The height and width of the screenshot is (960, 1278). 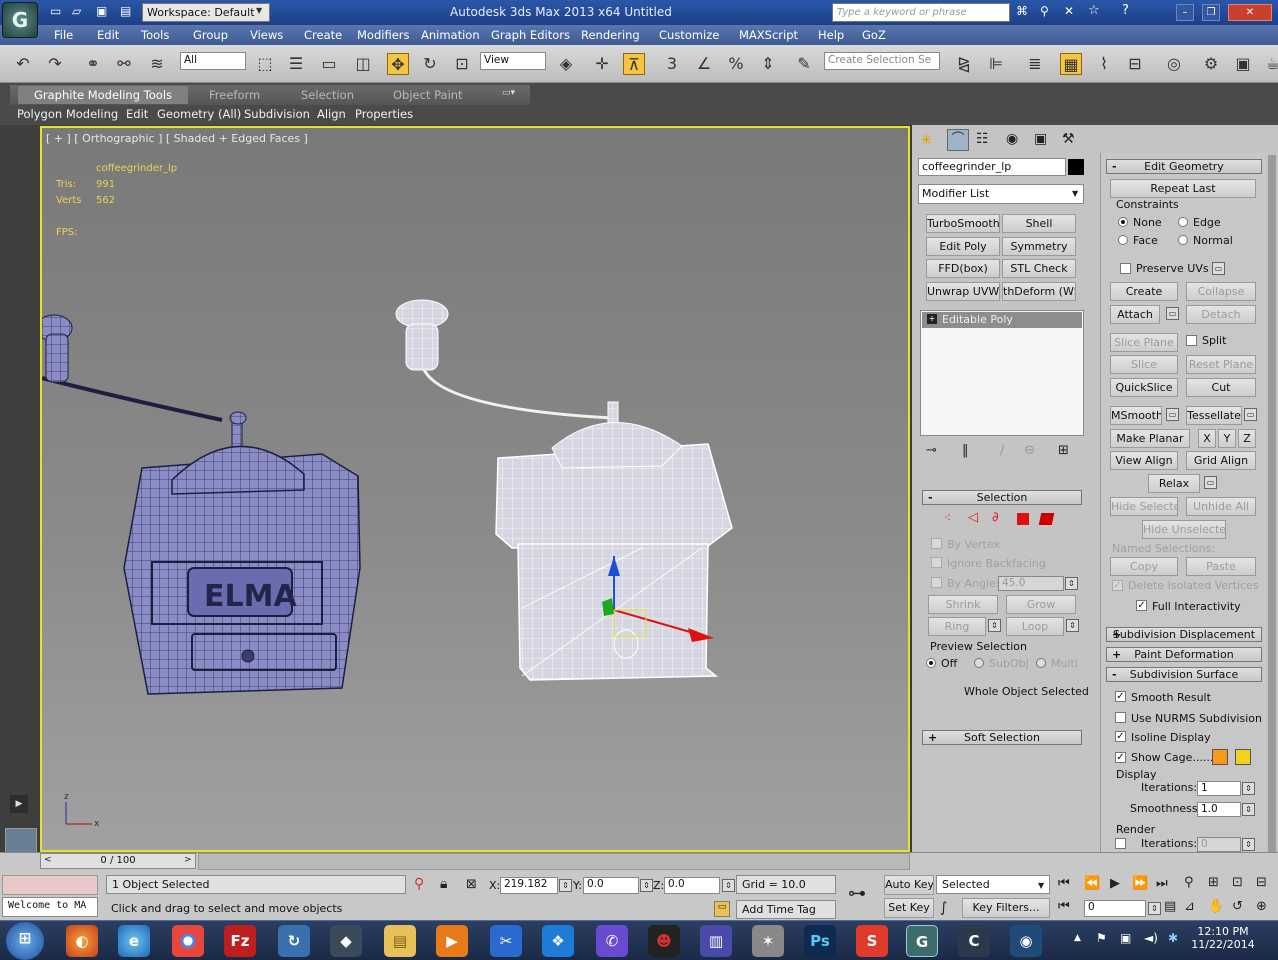 What do you see at coordinates (1072, 625) in the screenshot?
I see `loop-spinner-icon: ⇕` at bounding box center [1072, 625].